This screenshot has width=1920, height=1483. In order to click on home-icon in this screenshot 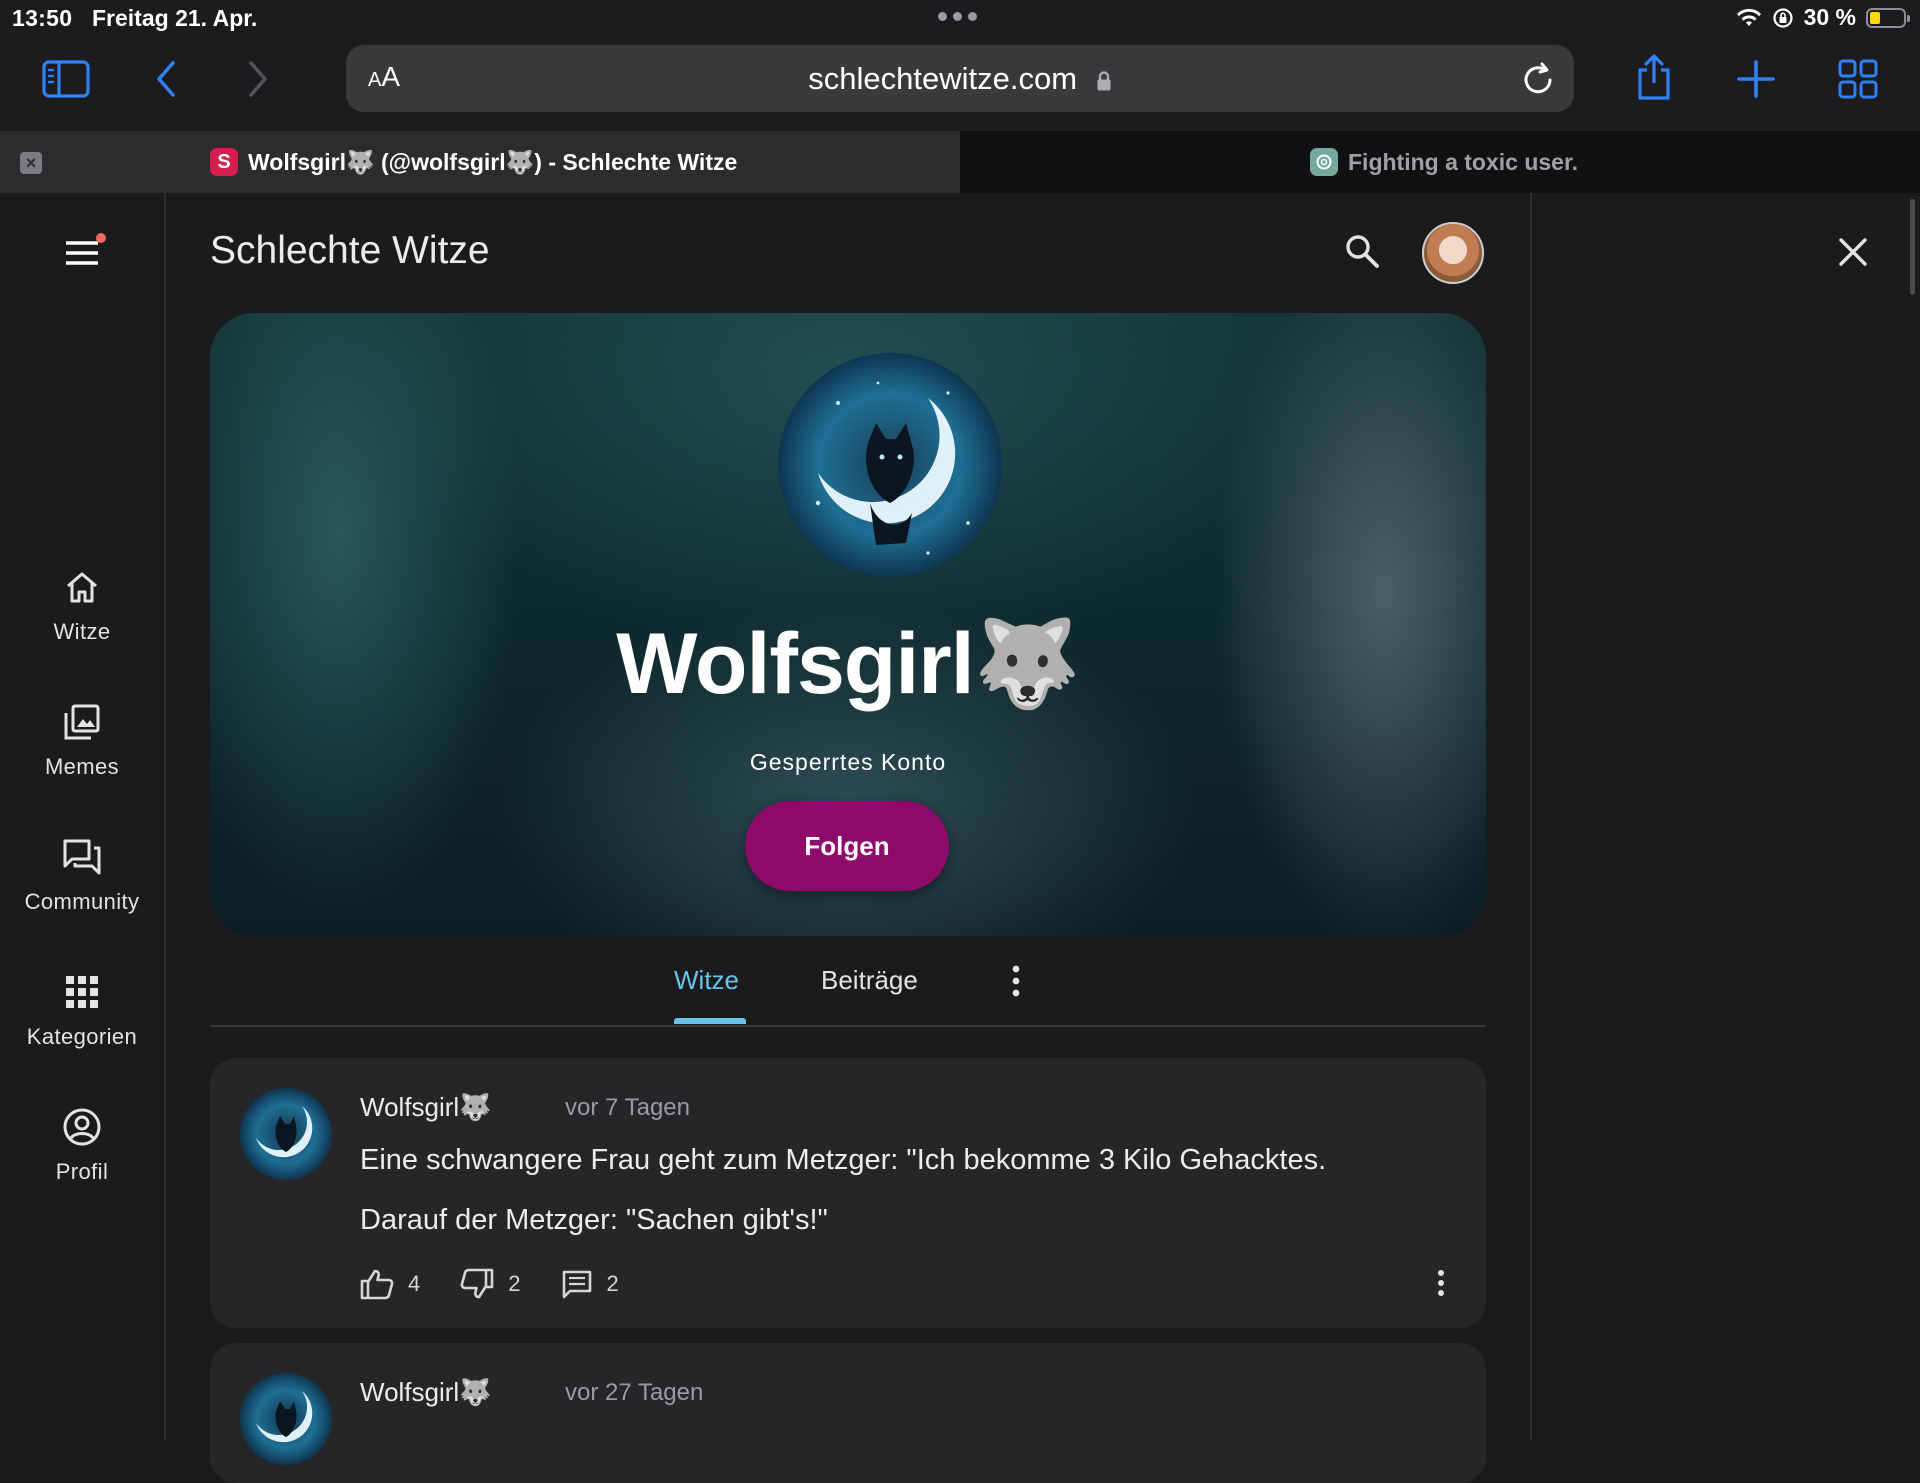, I will do `click(82, 587)`.